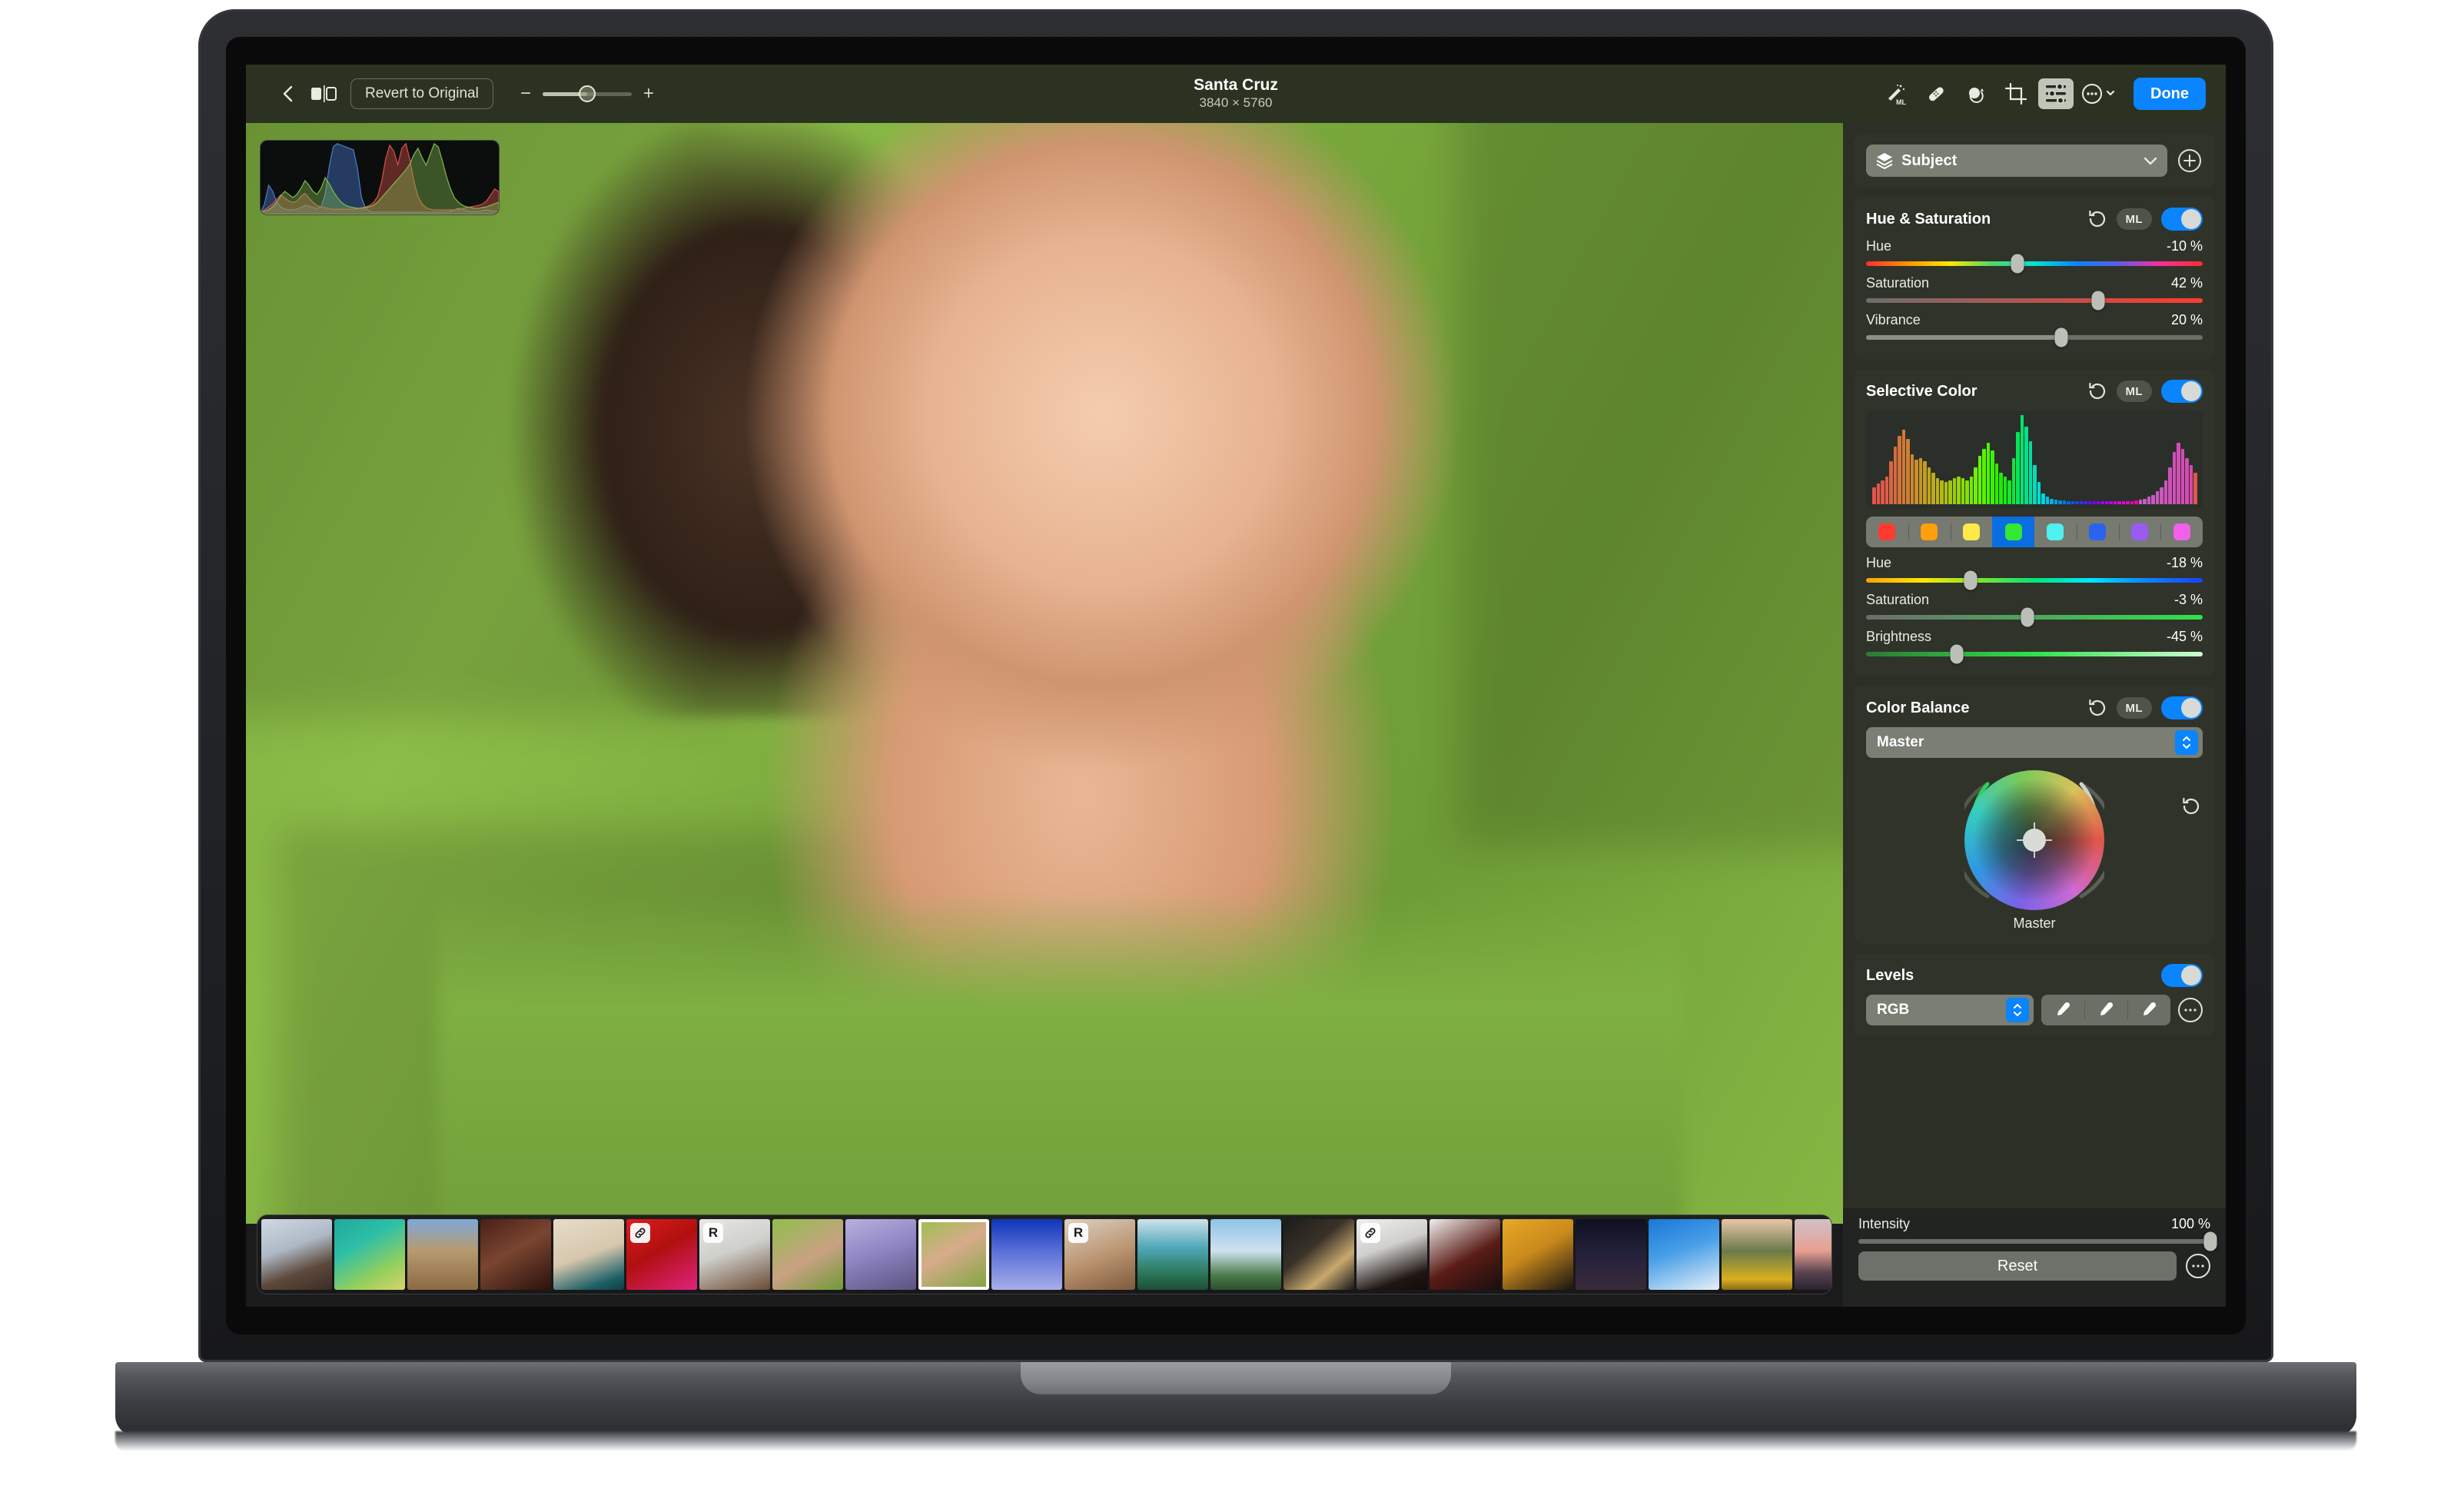 The height and width of the screenshot is (1492, 2464). I want to click on hue-saturation-hue-knob, so click(2017, 264).